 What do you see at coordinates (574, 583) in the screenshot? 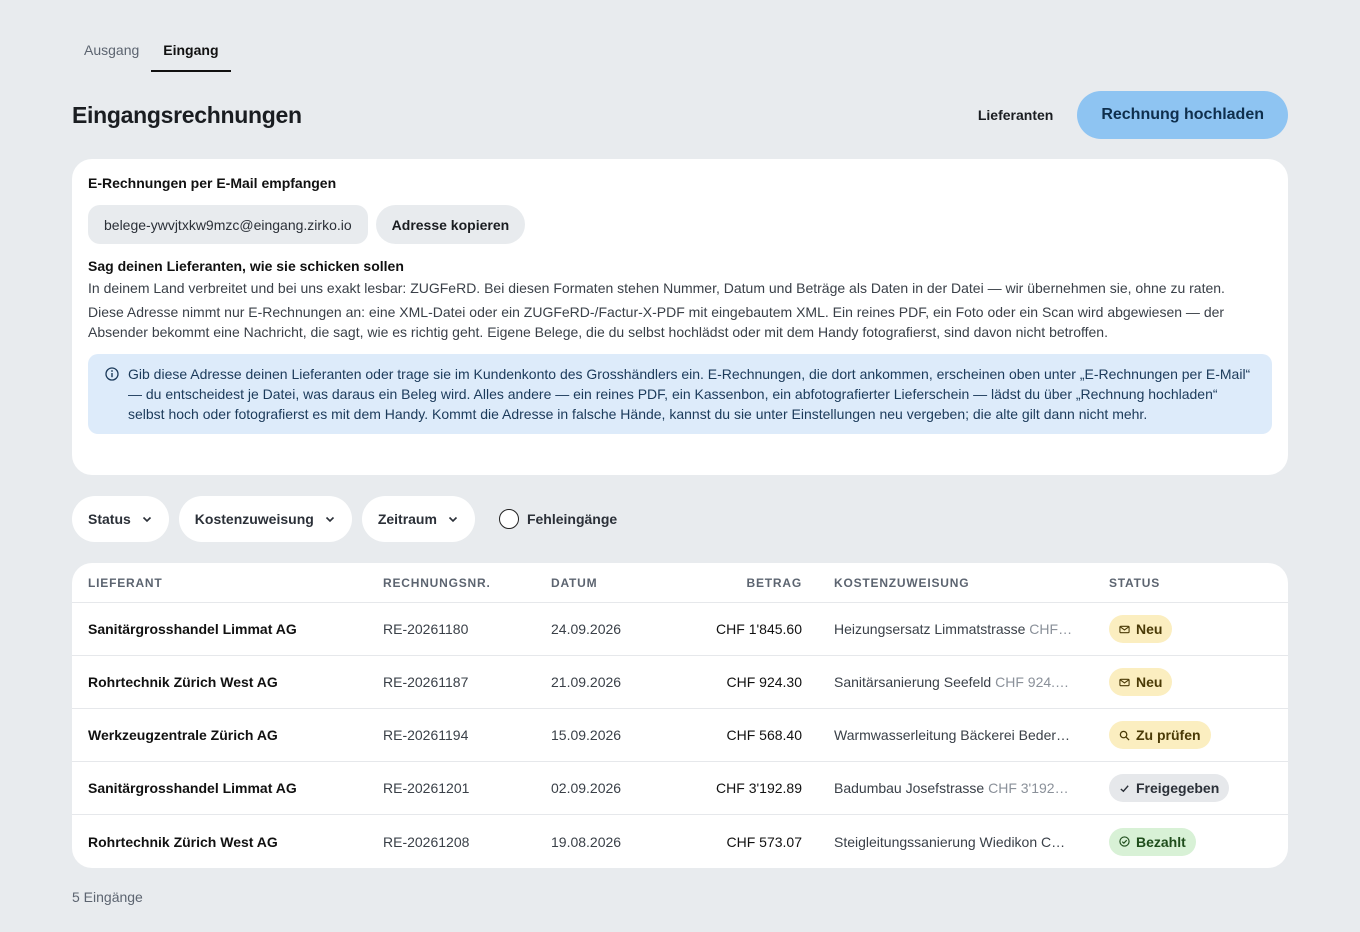
I see `header-date: DATUM` at bounding box center [574, 583].